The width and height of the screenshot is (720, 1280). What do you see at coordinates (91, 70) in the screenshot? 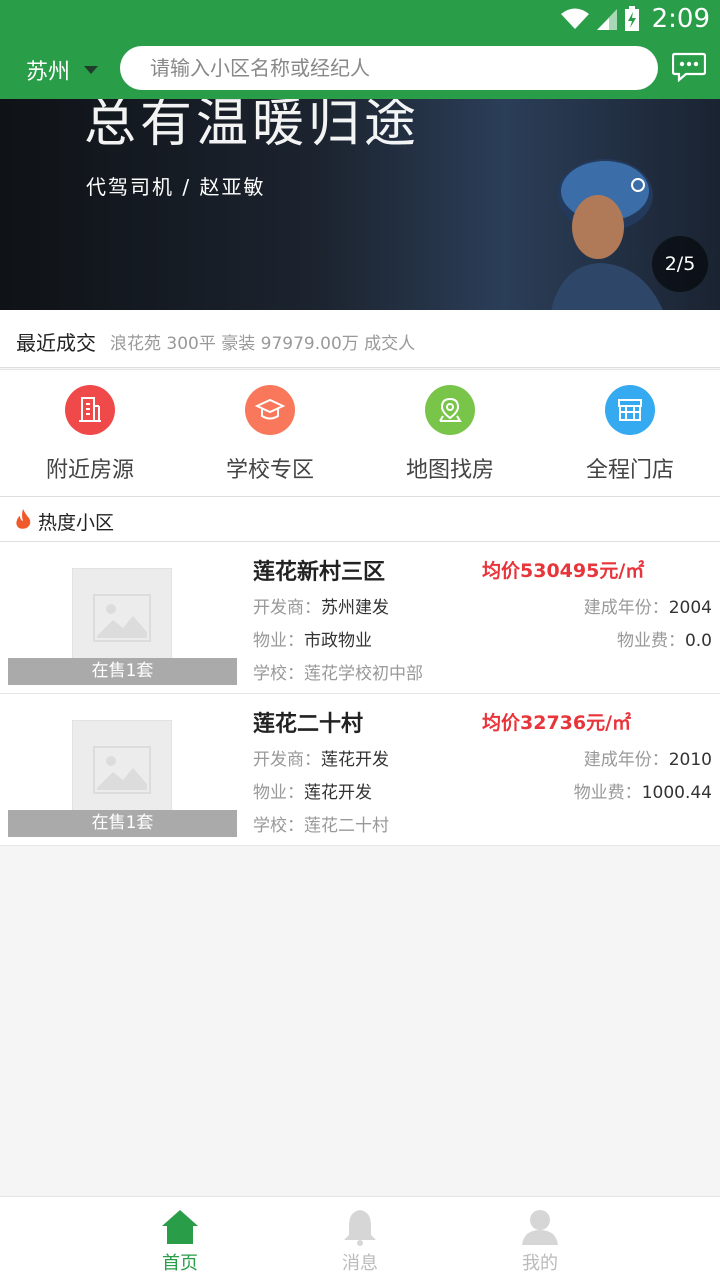
I see `caret-down-icon` at bounding box center [91, 70].